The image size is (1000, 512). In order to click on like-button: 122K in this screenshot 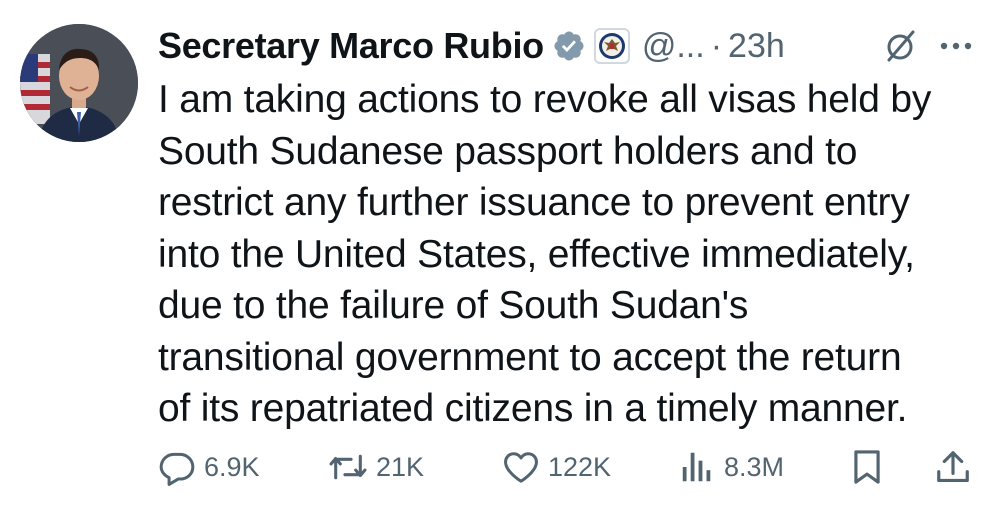, I will do `click(556, 467)`.